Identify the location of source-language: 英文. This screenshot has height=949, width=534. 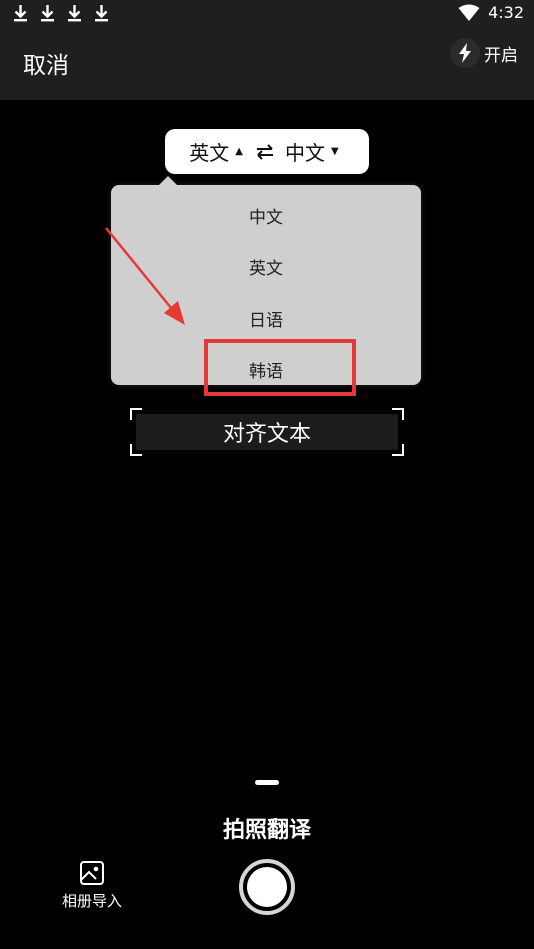
(209, 151).